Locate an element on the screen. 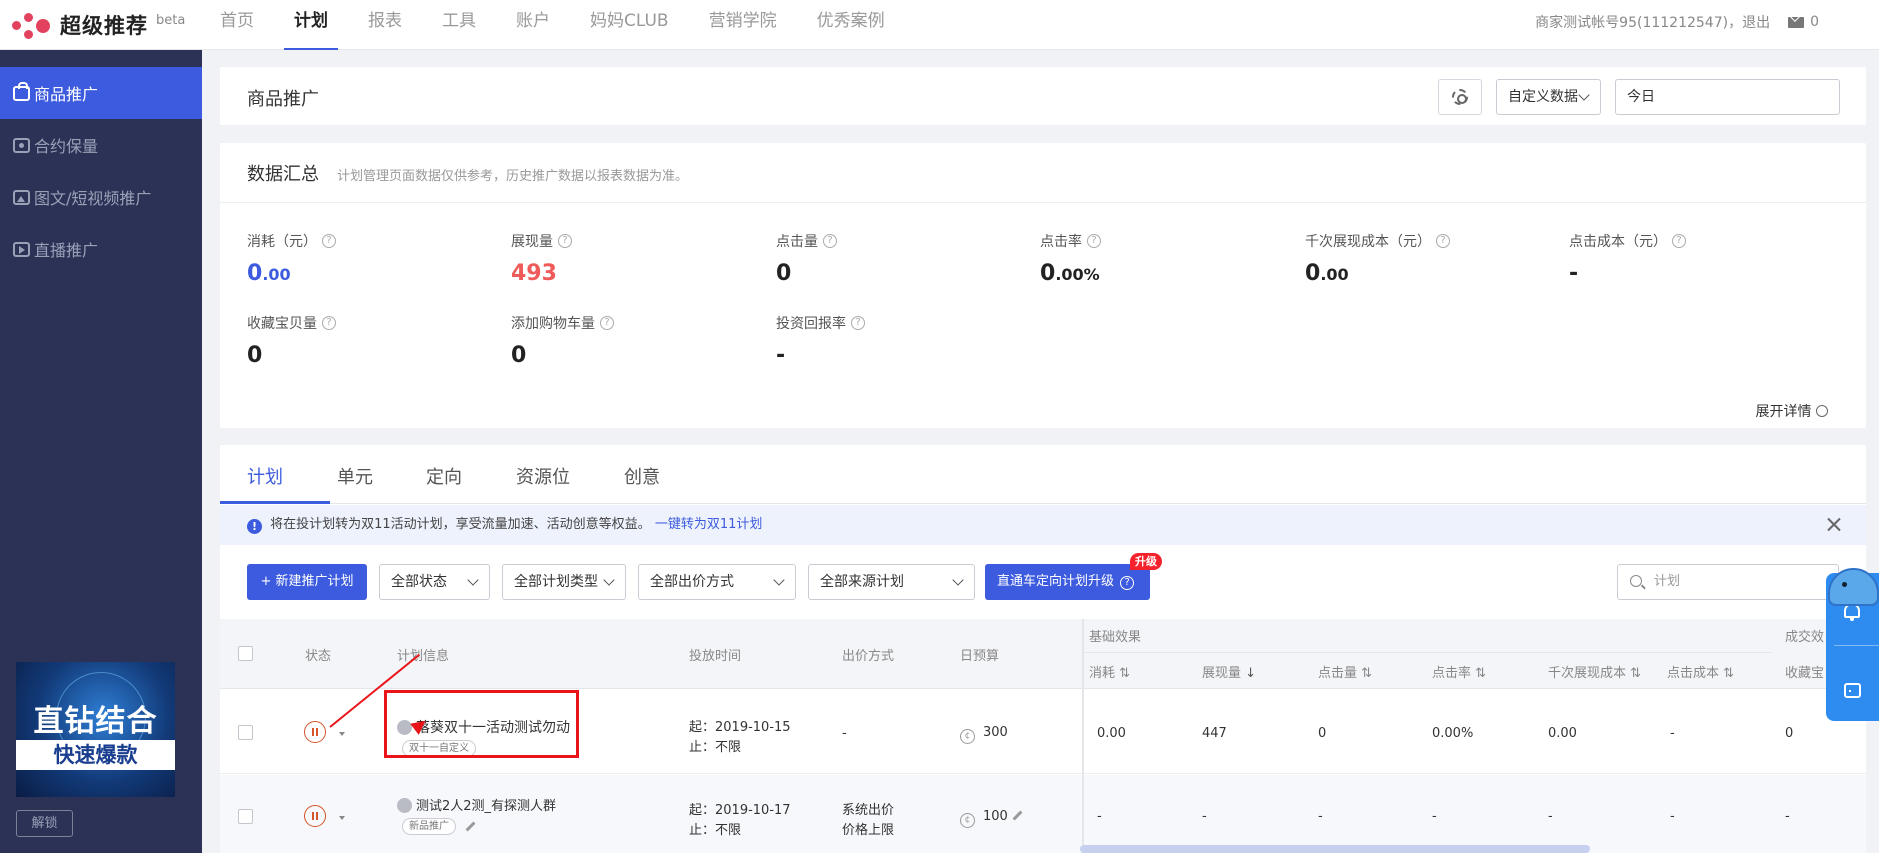  expand-details-label: 展开详情 is located at coordinates (1783, 412).